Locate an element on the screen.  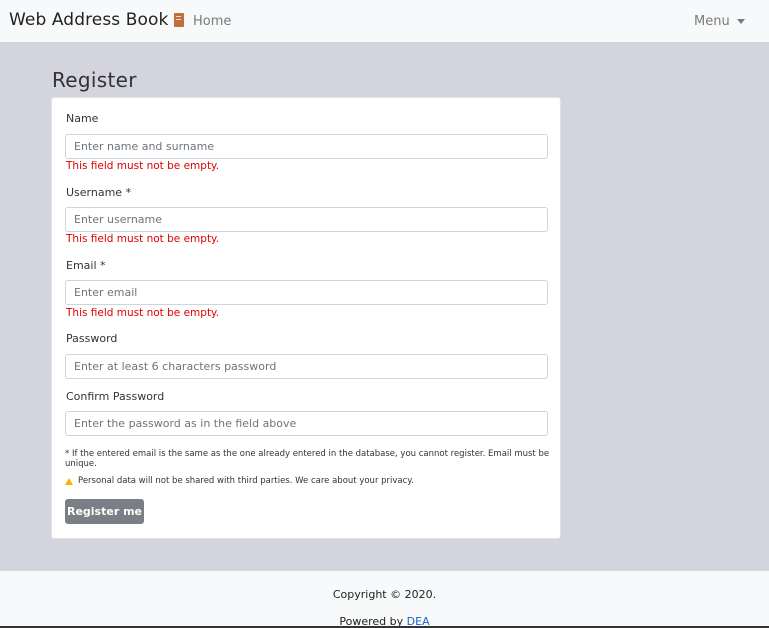
menu-label: Menu is located at coordinates (712, 21).